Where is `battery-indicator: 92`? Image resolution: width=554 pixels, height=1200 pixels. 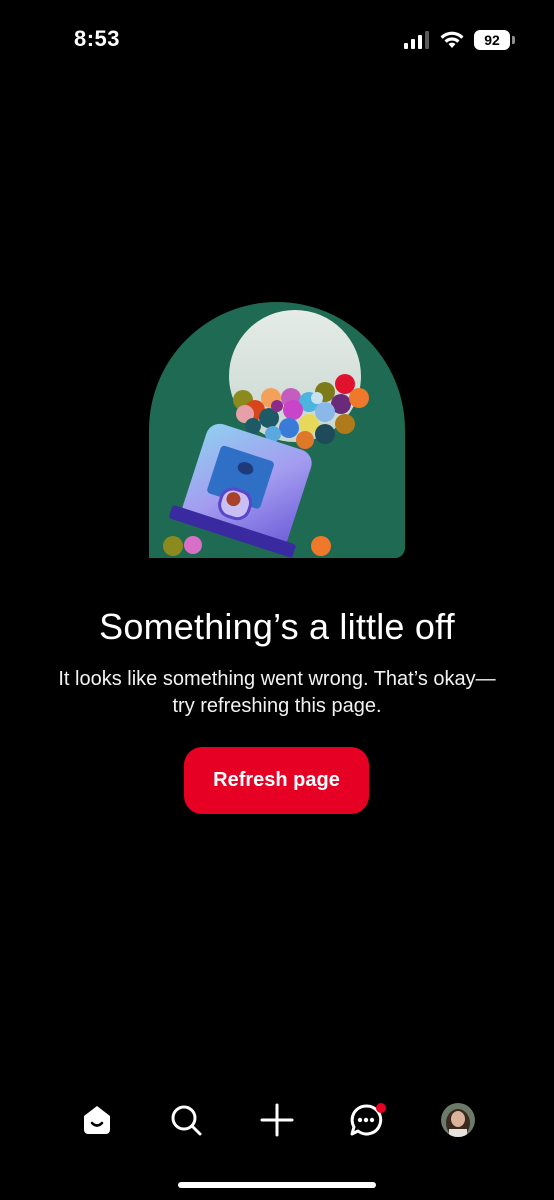
battery-indicator: 92 is located at coordinates (494, 40).